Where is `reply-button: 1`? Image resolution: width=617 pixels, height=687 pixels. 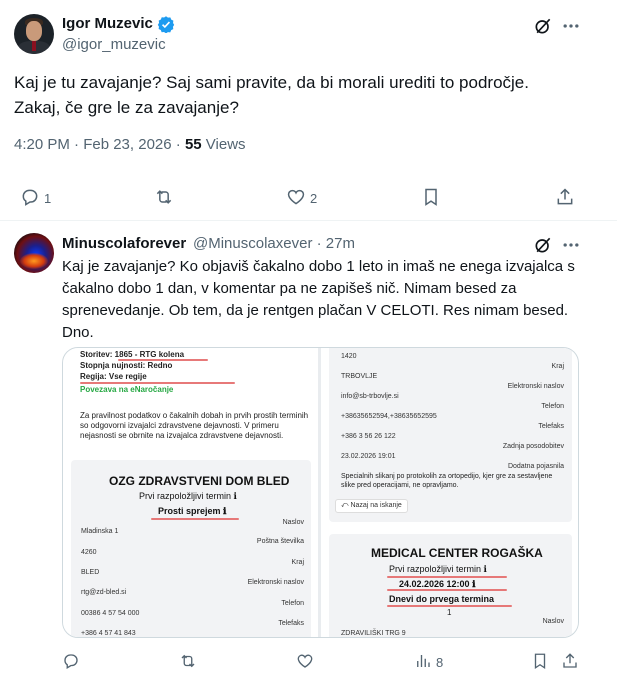 reply-button: 1 is located at coordinates (35, 198).